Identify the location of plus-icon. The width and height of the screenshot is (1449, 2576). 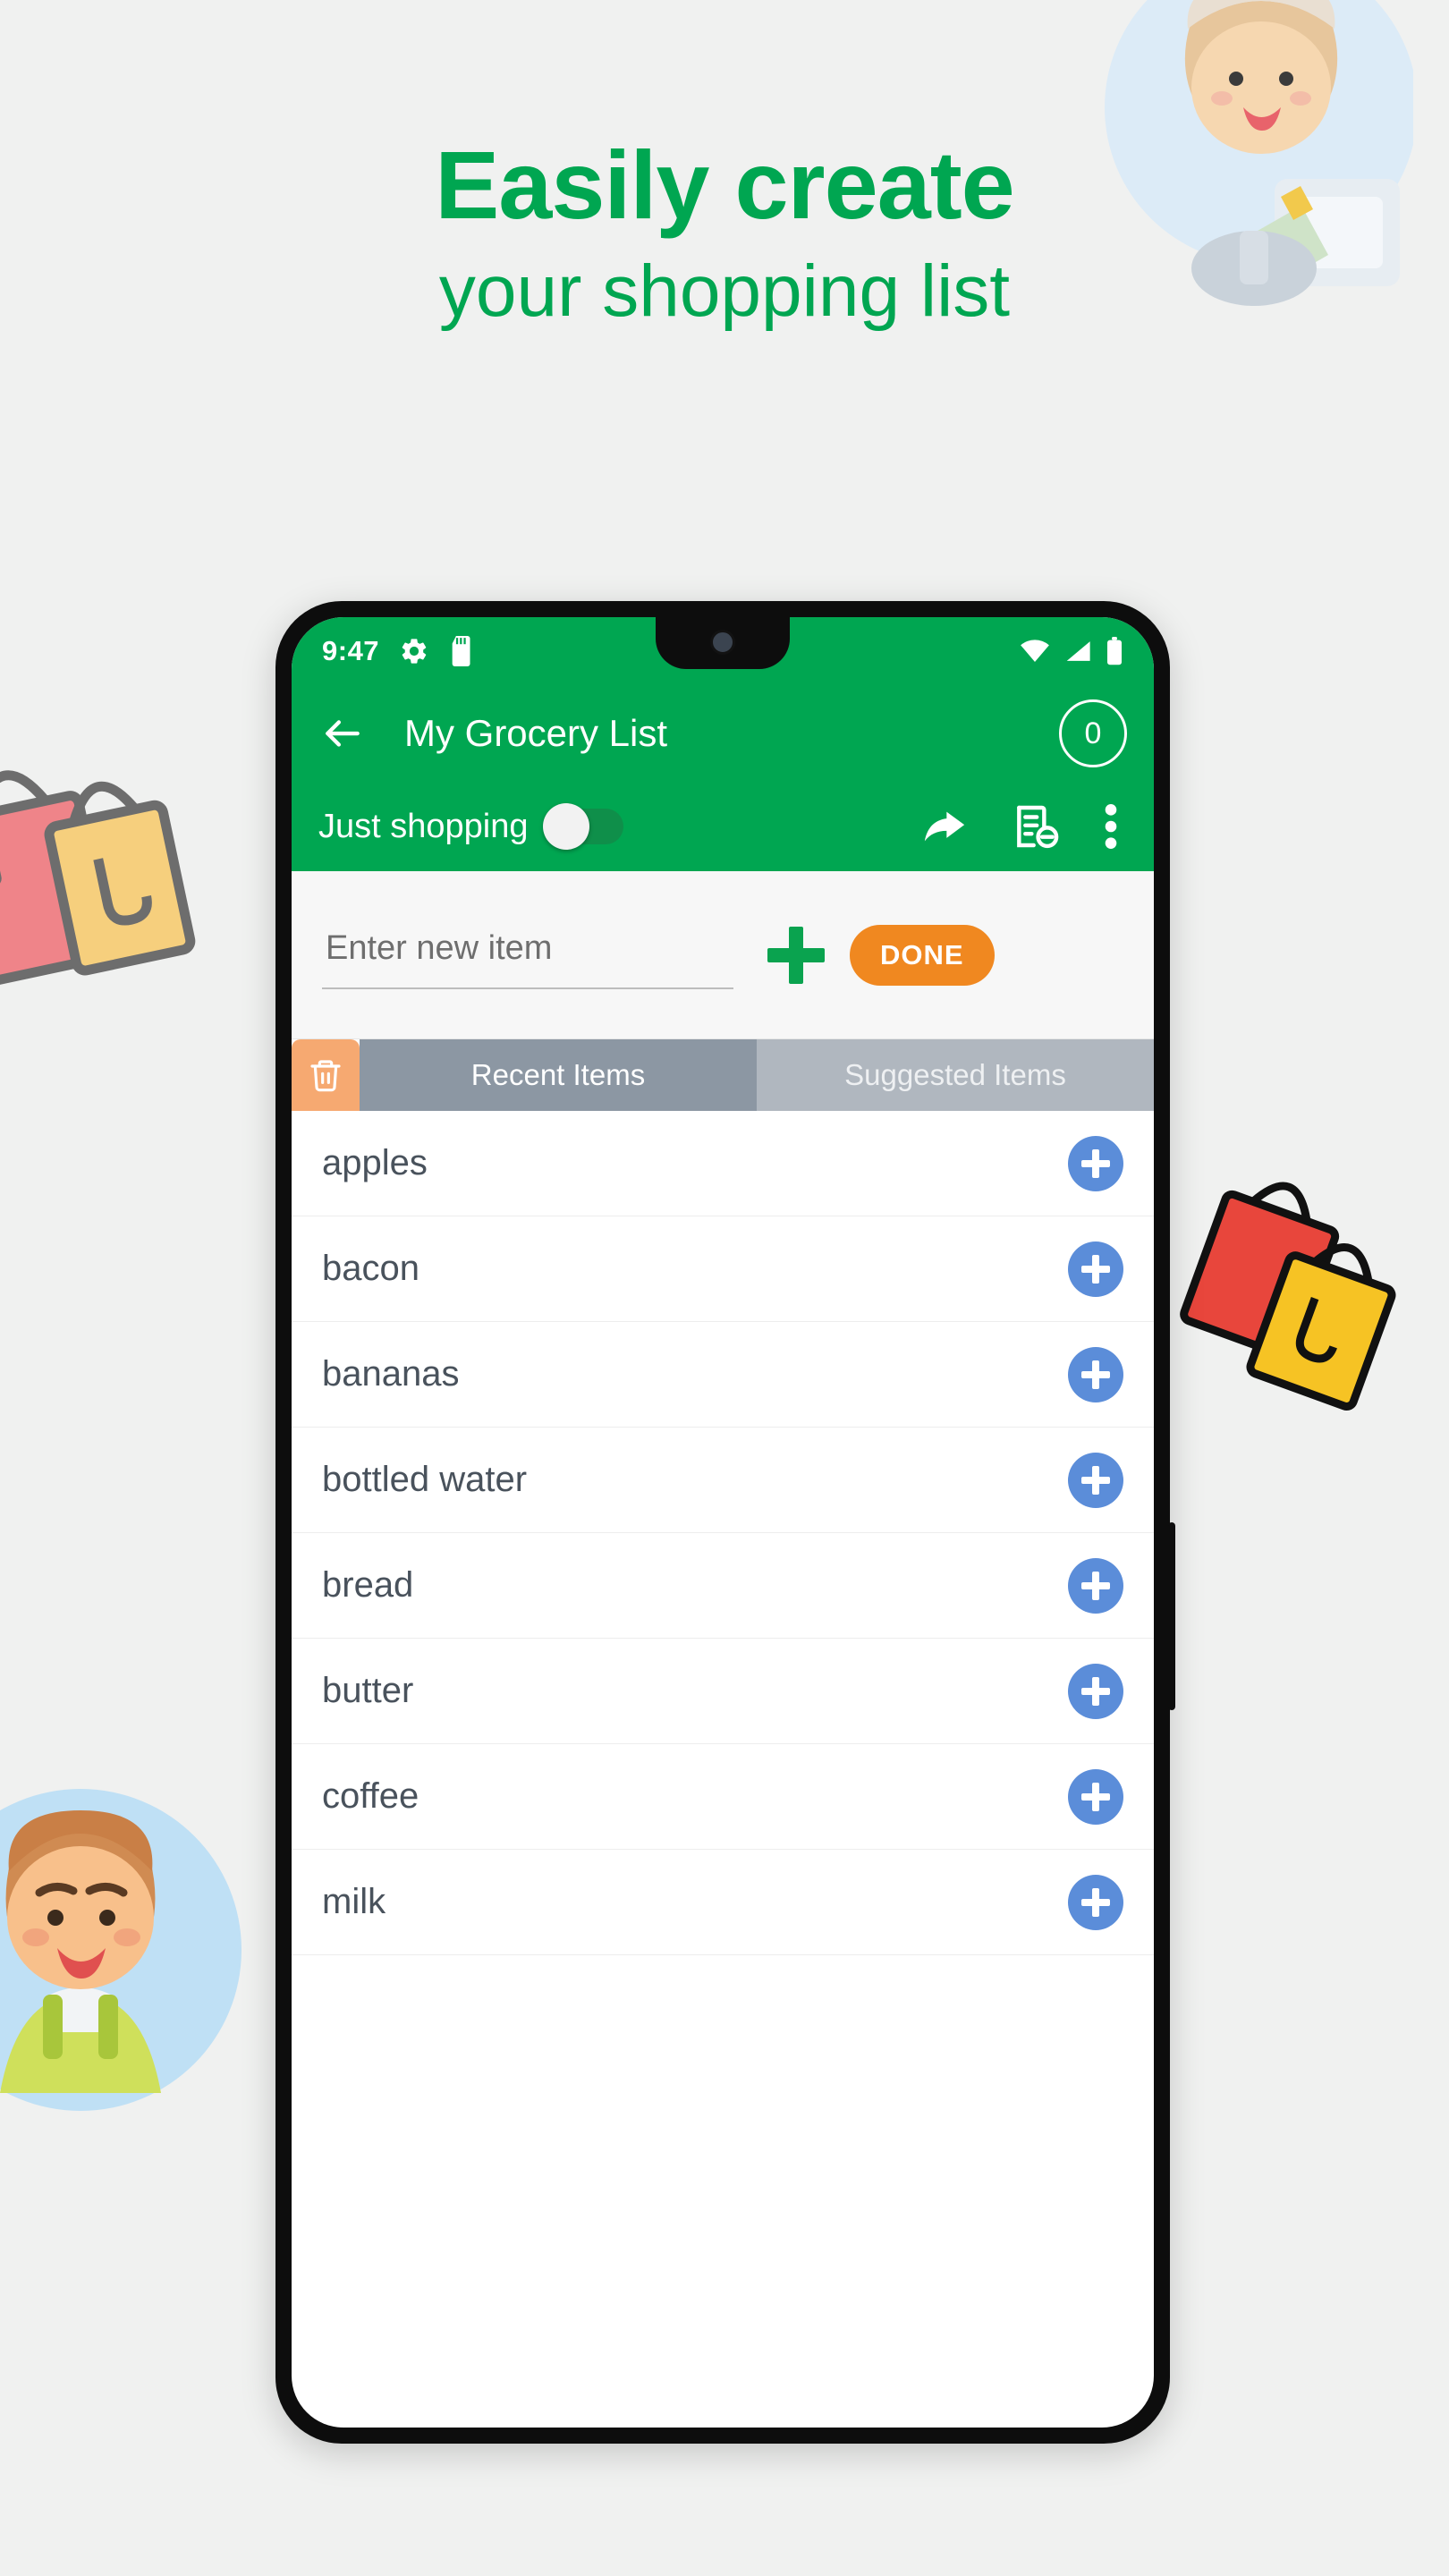
(796, 955).